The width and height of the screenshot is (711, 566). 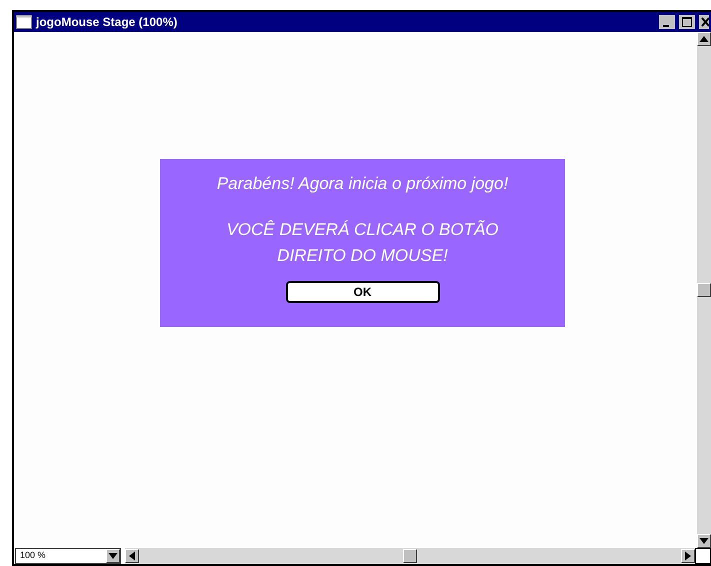 I want to click on window-title: jogoMouse Stage (100%), so click(x=107, y=22).